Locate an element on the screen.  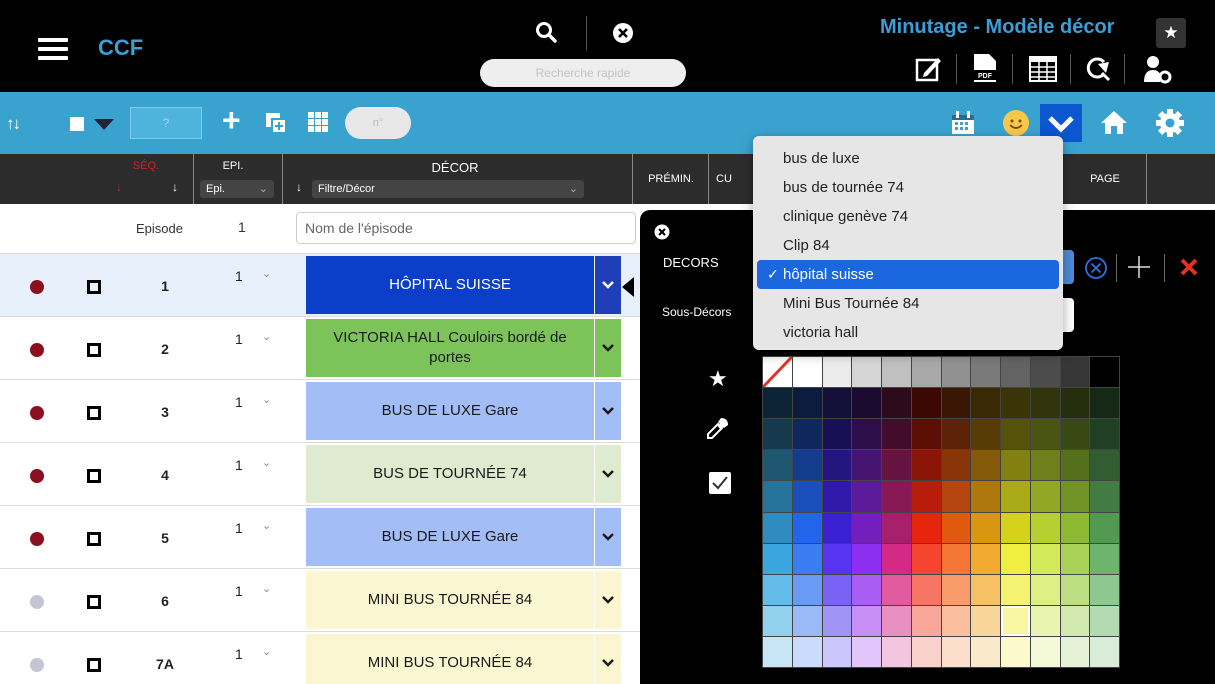
table-row: 6 1 ⌄ MINI BUS TOURNÉE 84 is located at coordinates (320, 600).